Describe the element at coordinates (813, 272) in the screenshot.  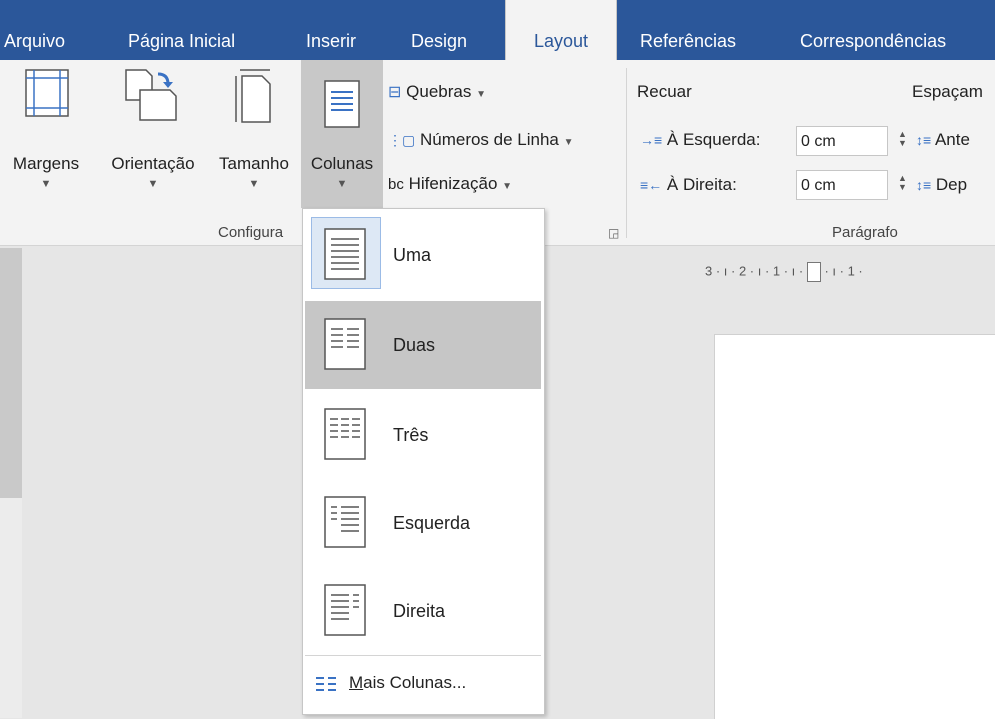
I see `indent-marker-icon` at that location.